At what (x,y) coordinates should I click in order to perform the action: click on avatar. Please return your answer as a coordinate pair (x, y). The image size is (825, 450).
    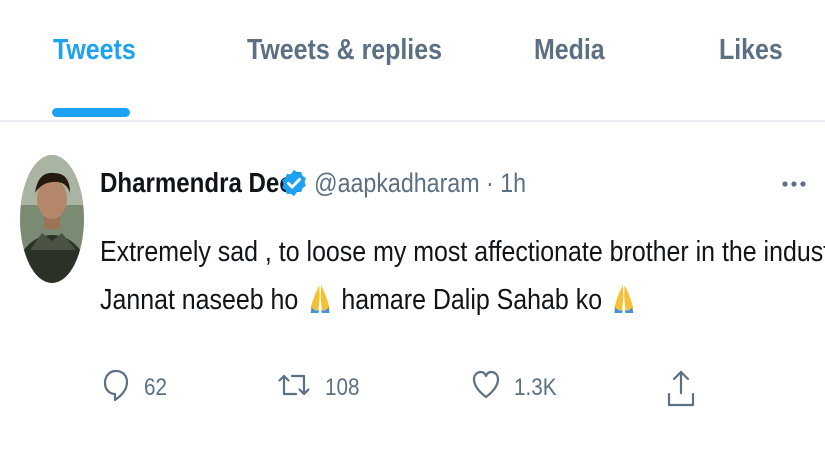
    Looking at the image, I should click on (52, 219).